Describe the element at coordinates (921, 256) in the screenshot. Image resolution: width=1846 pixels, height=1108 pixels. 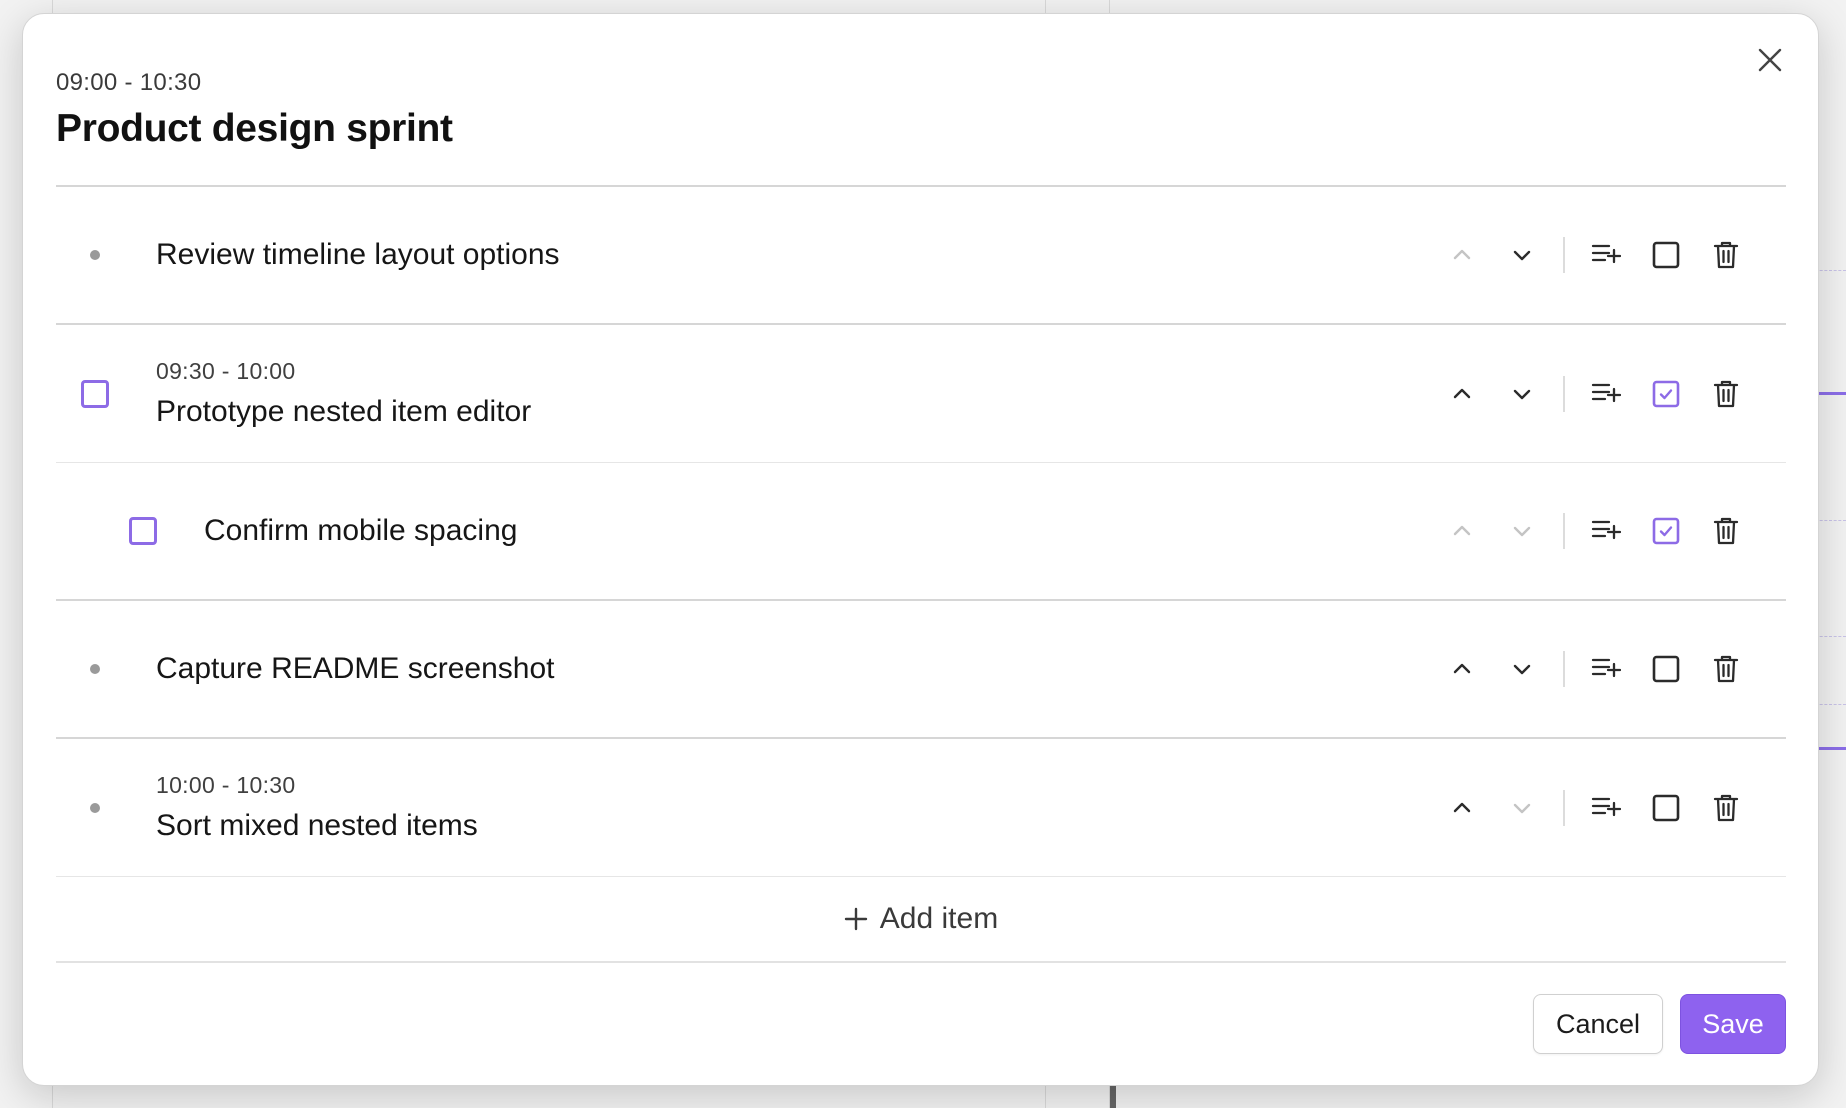
I see `list-item: Review timeline layout options` at that location.